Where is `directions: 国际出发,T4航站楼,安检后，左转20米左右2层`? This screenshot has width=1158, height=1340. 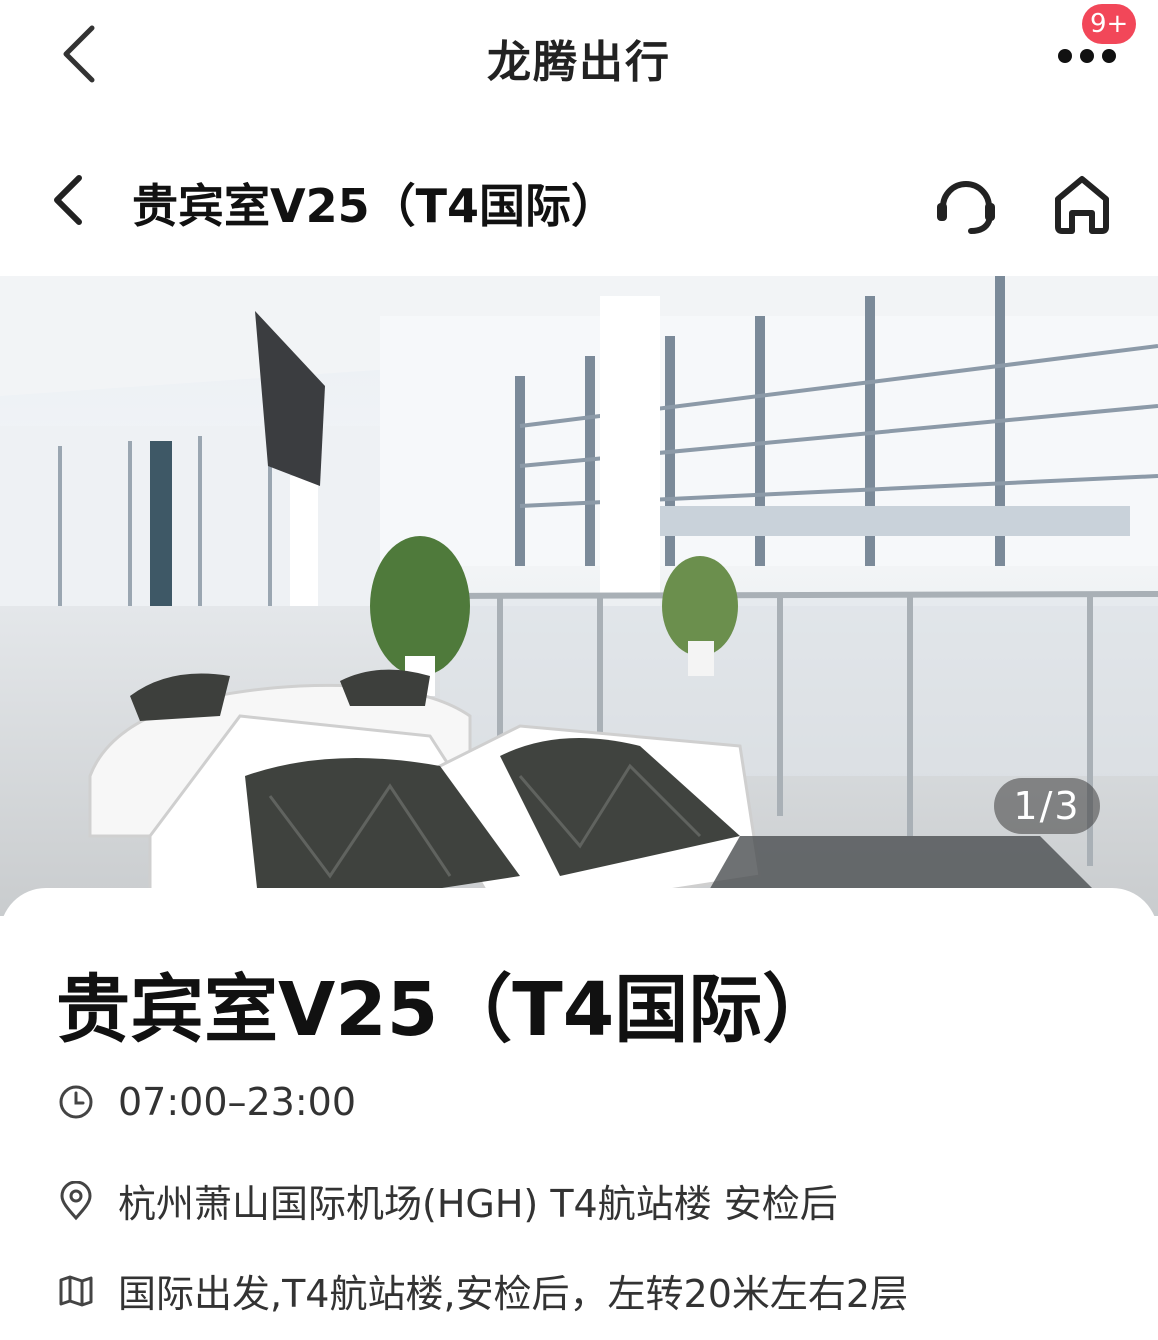 directions: 国际出发,T4航站楼,安检后，左转20米左右2层 is located at coordinates (513, 1294).